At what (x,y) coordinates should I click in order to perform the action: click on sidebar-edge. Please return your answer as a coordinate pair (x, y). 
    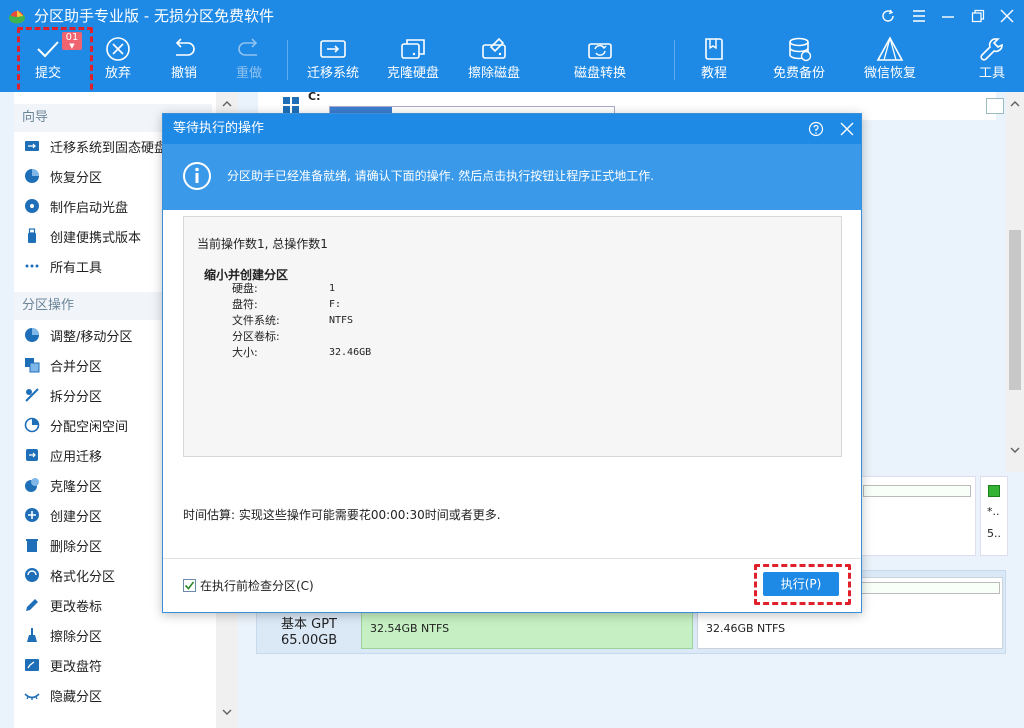
    Looking at the image, I should click on (7, 410).